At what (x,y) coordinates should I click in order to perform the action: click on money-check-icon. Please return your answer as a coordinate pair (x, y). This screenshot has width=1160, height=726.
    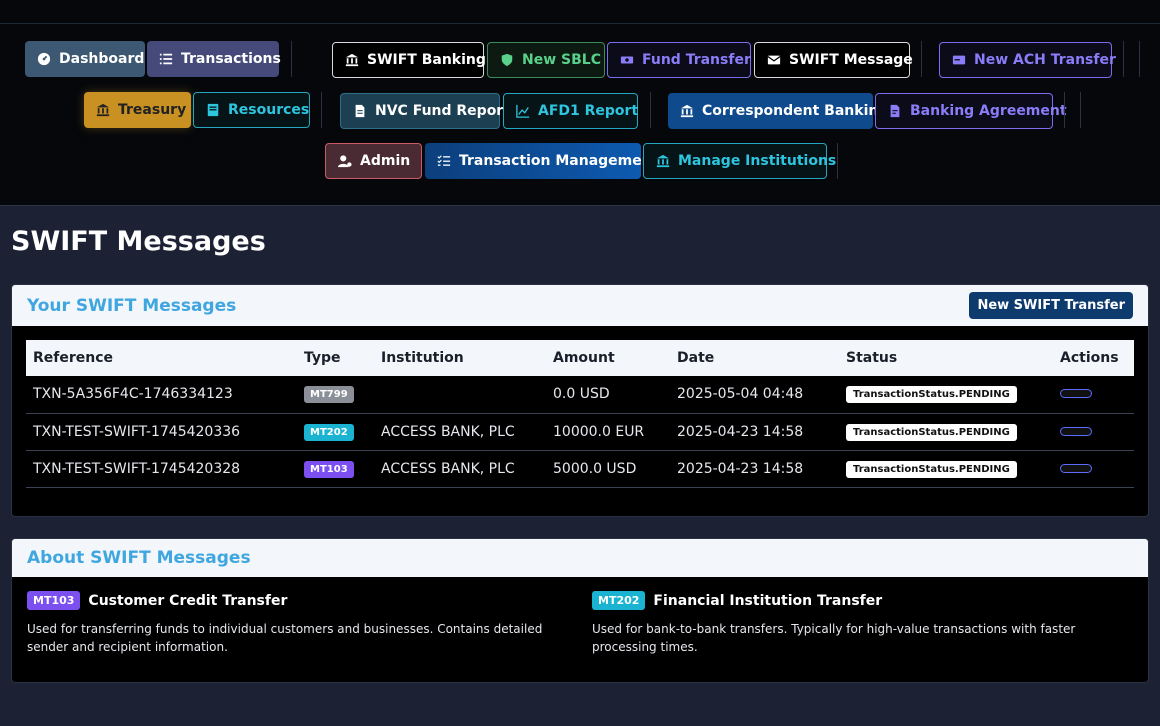
    Looking at the image, I should click on (959, 60).